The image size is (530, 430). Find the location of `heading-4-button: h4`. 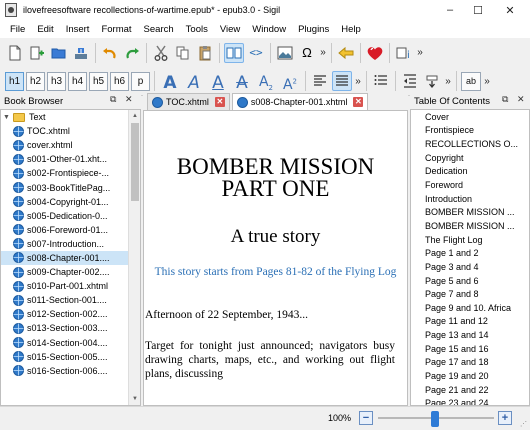

heading-4-button: h4 is located at coordinates (77, 81).